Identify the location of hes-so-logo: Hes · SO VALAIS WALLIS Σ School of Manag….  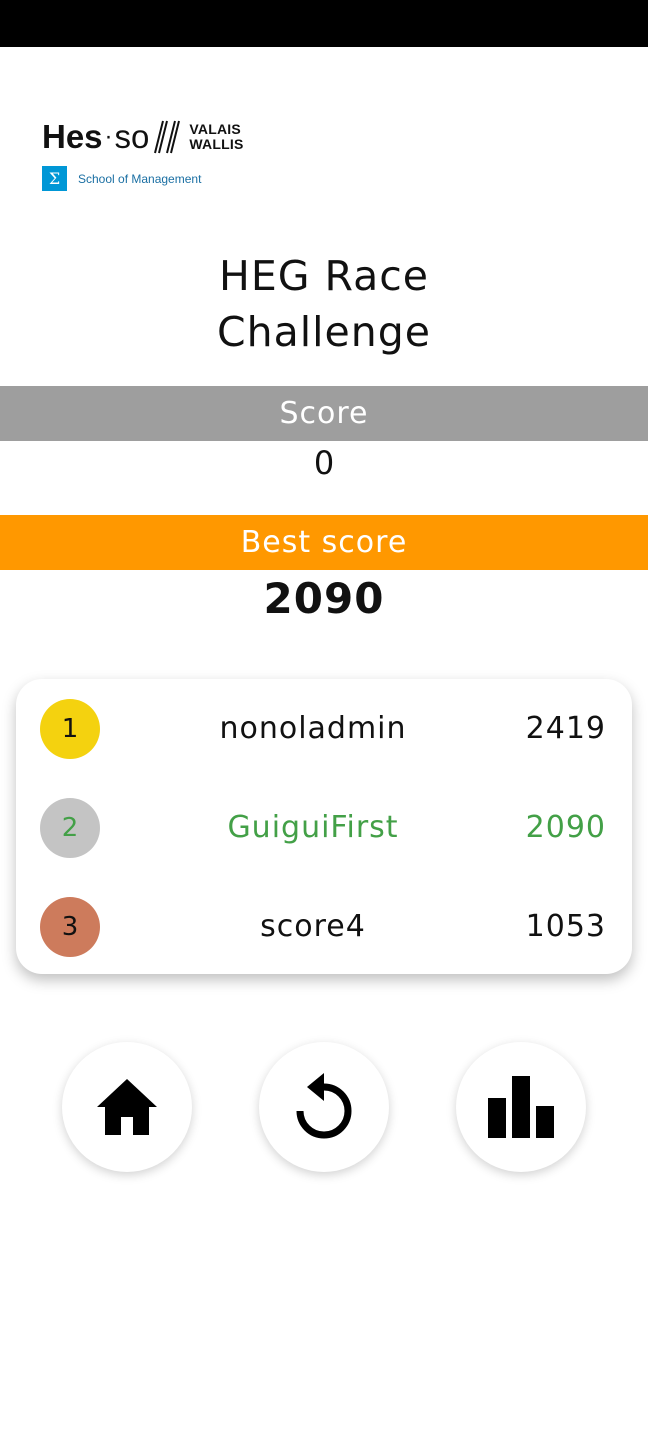
(162, 158).